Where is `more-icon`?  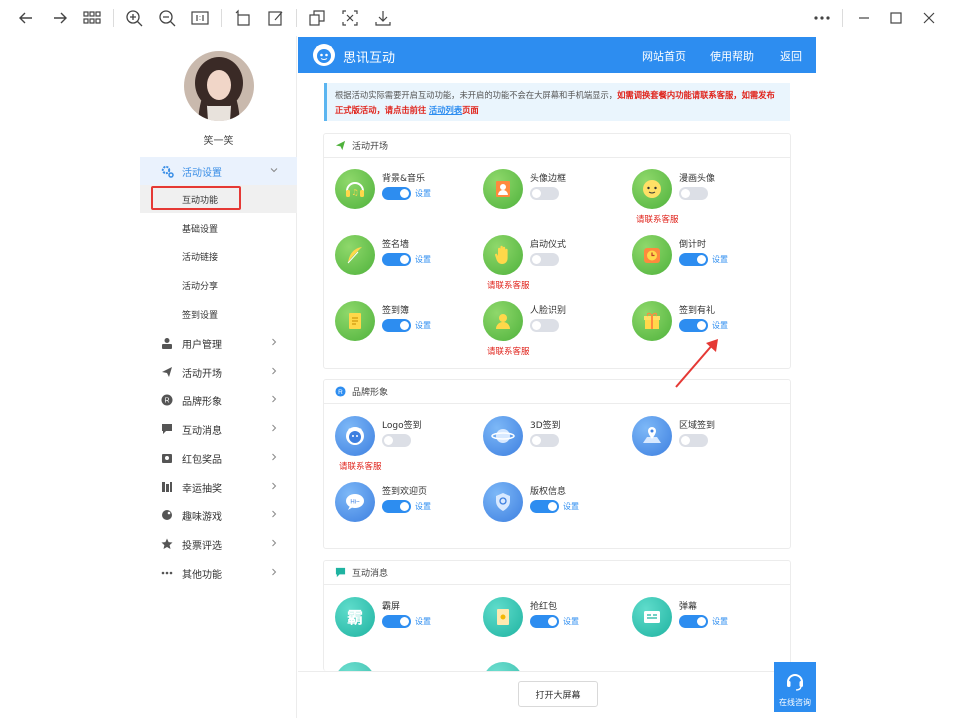 more-icon is located at coordinates (822, 18).